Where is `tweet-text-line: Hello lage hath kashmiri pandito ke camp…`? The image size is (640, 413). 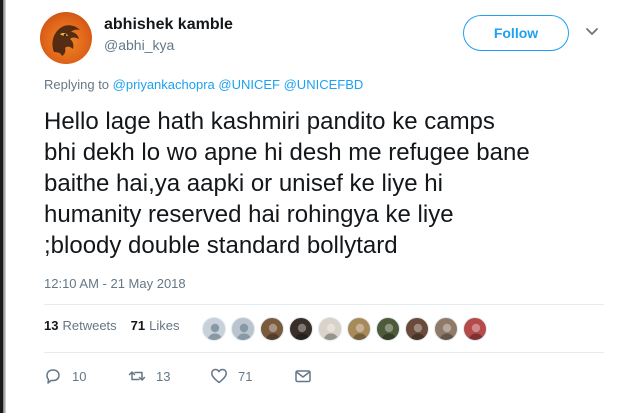
tweet-text-line: Hello lage hath kashmiri pandito ke camp… is located at coordinates (269, 121).